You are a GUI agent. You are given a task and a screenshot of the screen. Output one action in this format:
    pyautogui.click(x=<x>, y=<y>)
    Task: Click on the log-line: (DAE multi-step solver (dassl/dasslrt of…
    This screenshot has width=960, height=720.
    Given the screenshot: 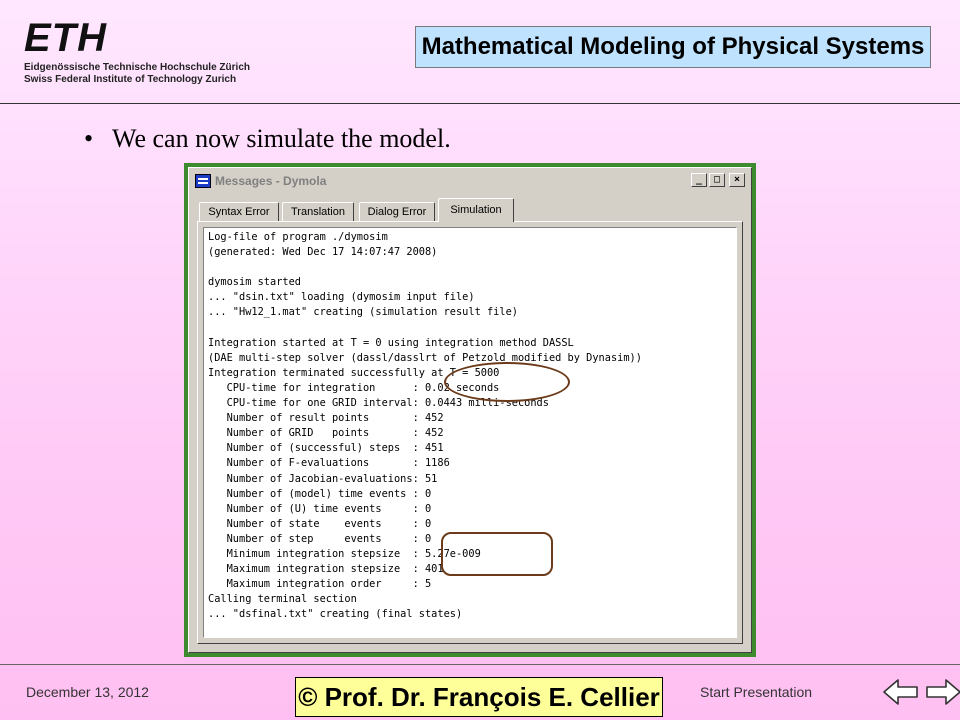 What is the action you would take?
    pyautogui.click(x=425, y=357)
    